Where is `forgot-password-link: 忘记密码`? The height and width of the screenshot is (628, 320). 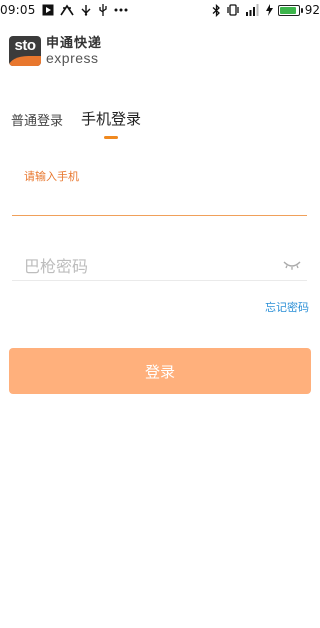 forgot-password-link: 忘记密码 is located at coordinates (287, 307).